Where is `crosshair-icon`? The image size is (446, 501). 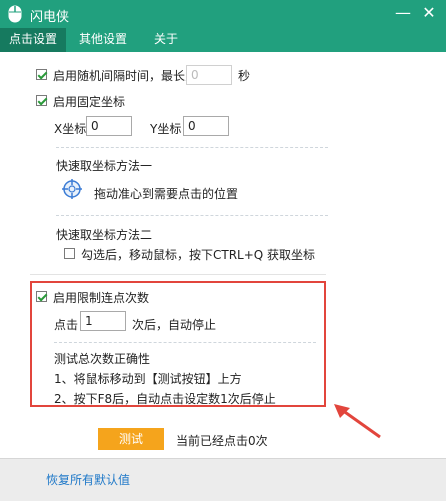 crosshair-icon is located at coordinates (72, 189).